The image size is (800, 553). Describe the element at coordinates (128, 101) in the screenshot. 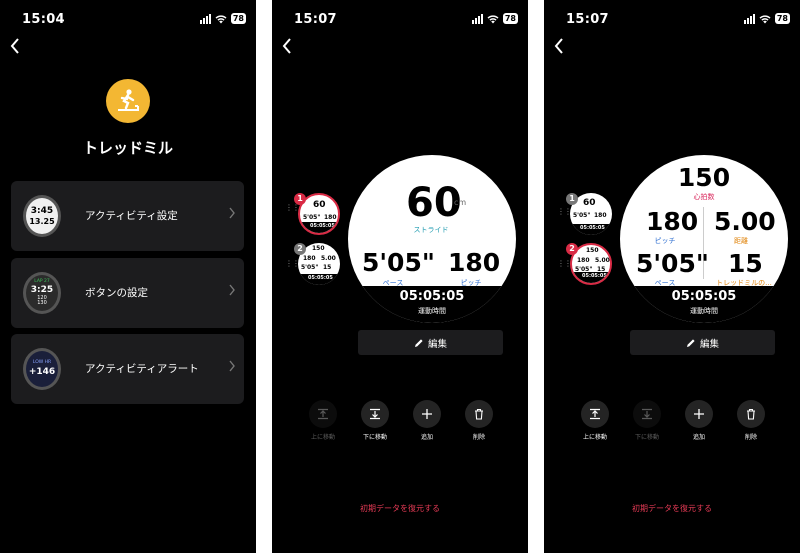

I see `treadmill-icon` at that location.